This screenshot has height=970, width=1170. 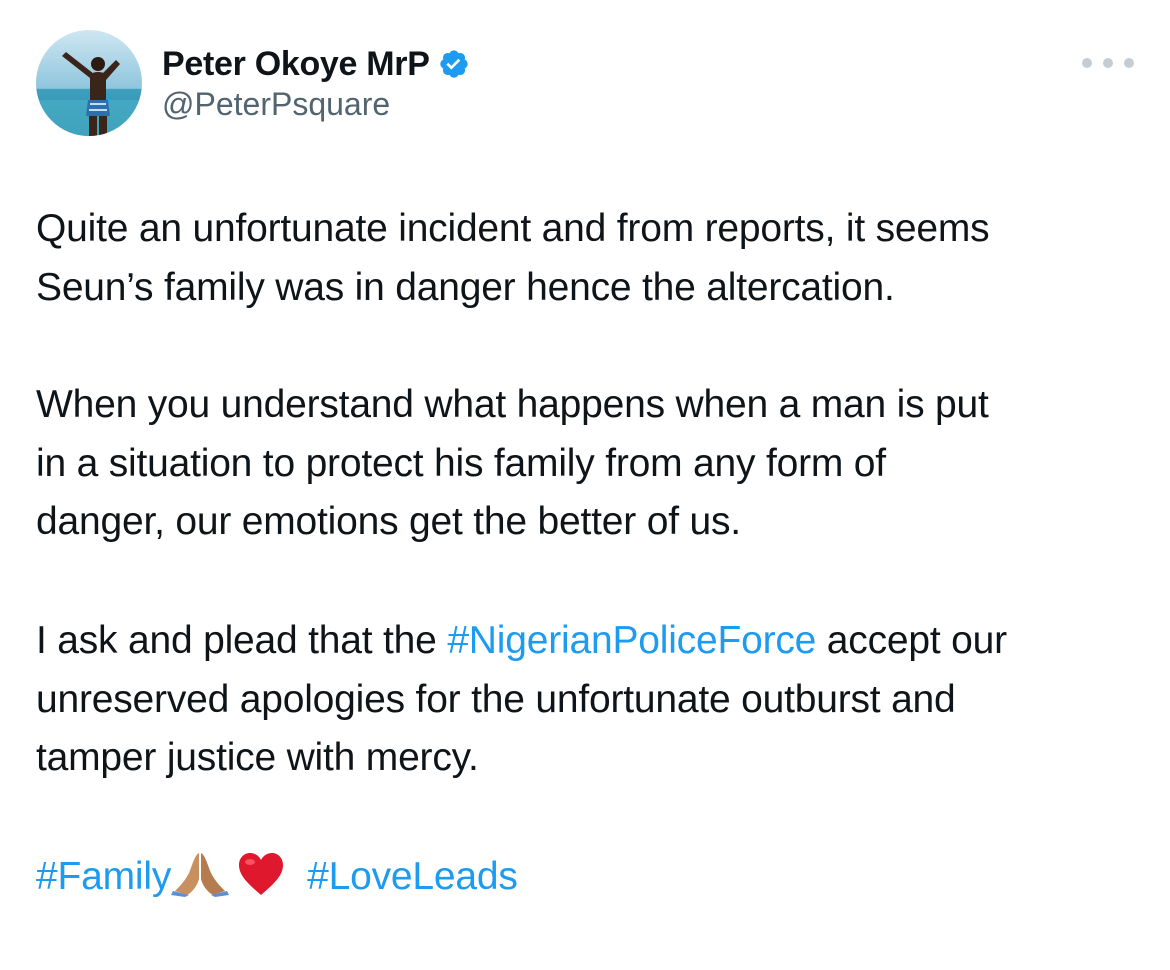 I want to click on avatar, so click(x=89, y=83).